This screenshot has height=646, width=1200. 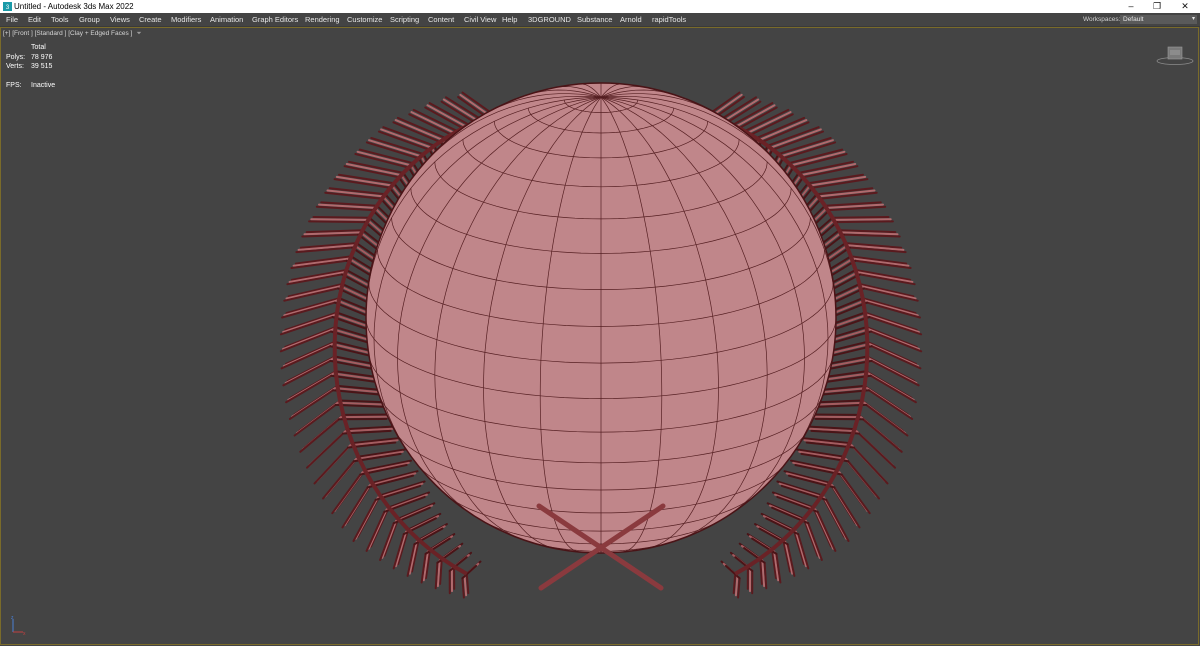 I want to click on maximize-button: ❐, so click(x=1157, y=6).